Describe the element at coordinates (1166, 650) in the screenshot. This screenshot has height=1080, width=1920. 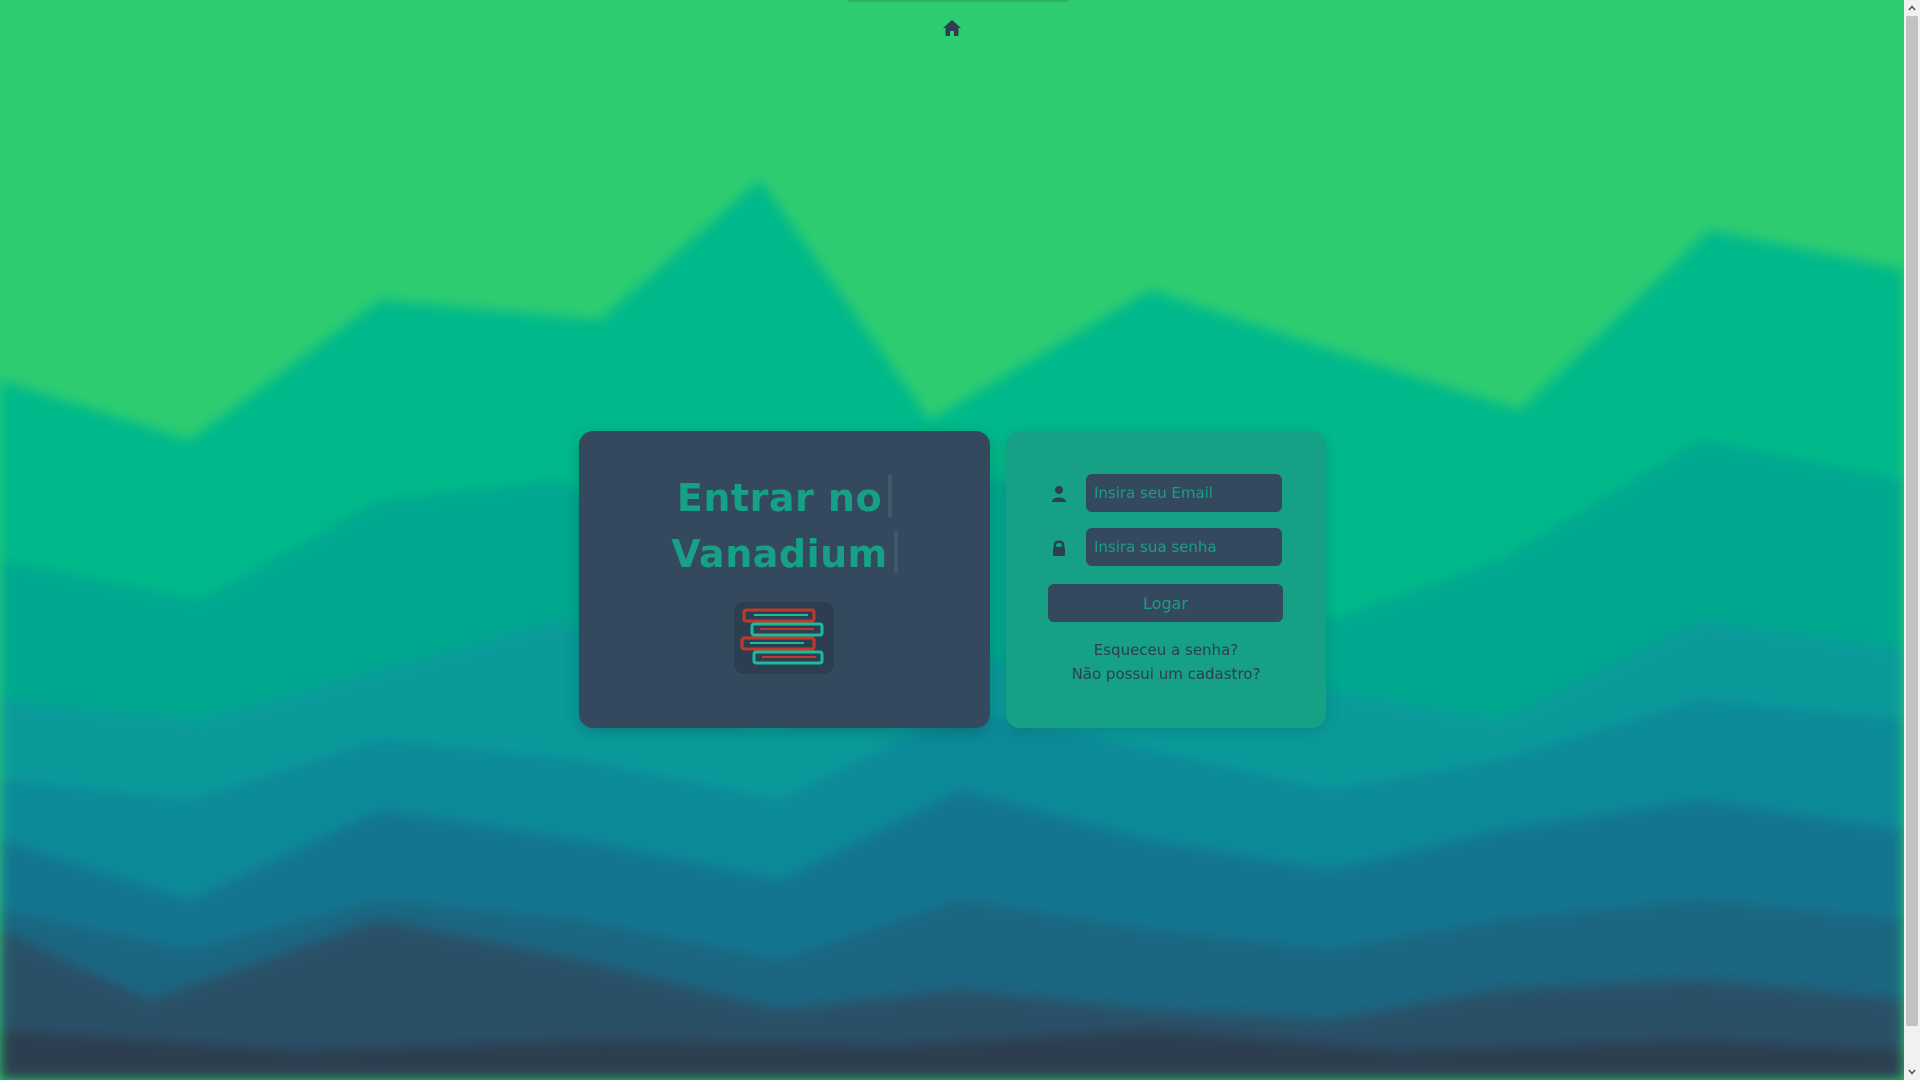
I see `forgot-password-link: Esqueceu a senha?` at that location.